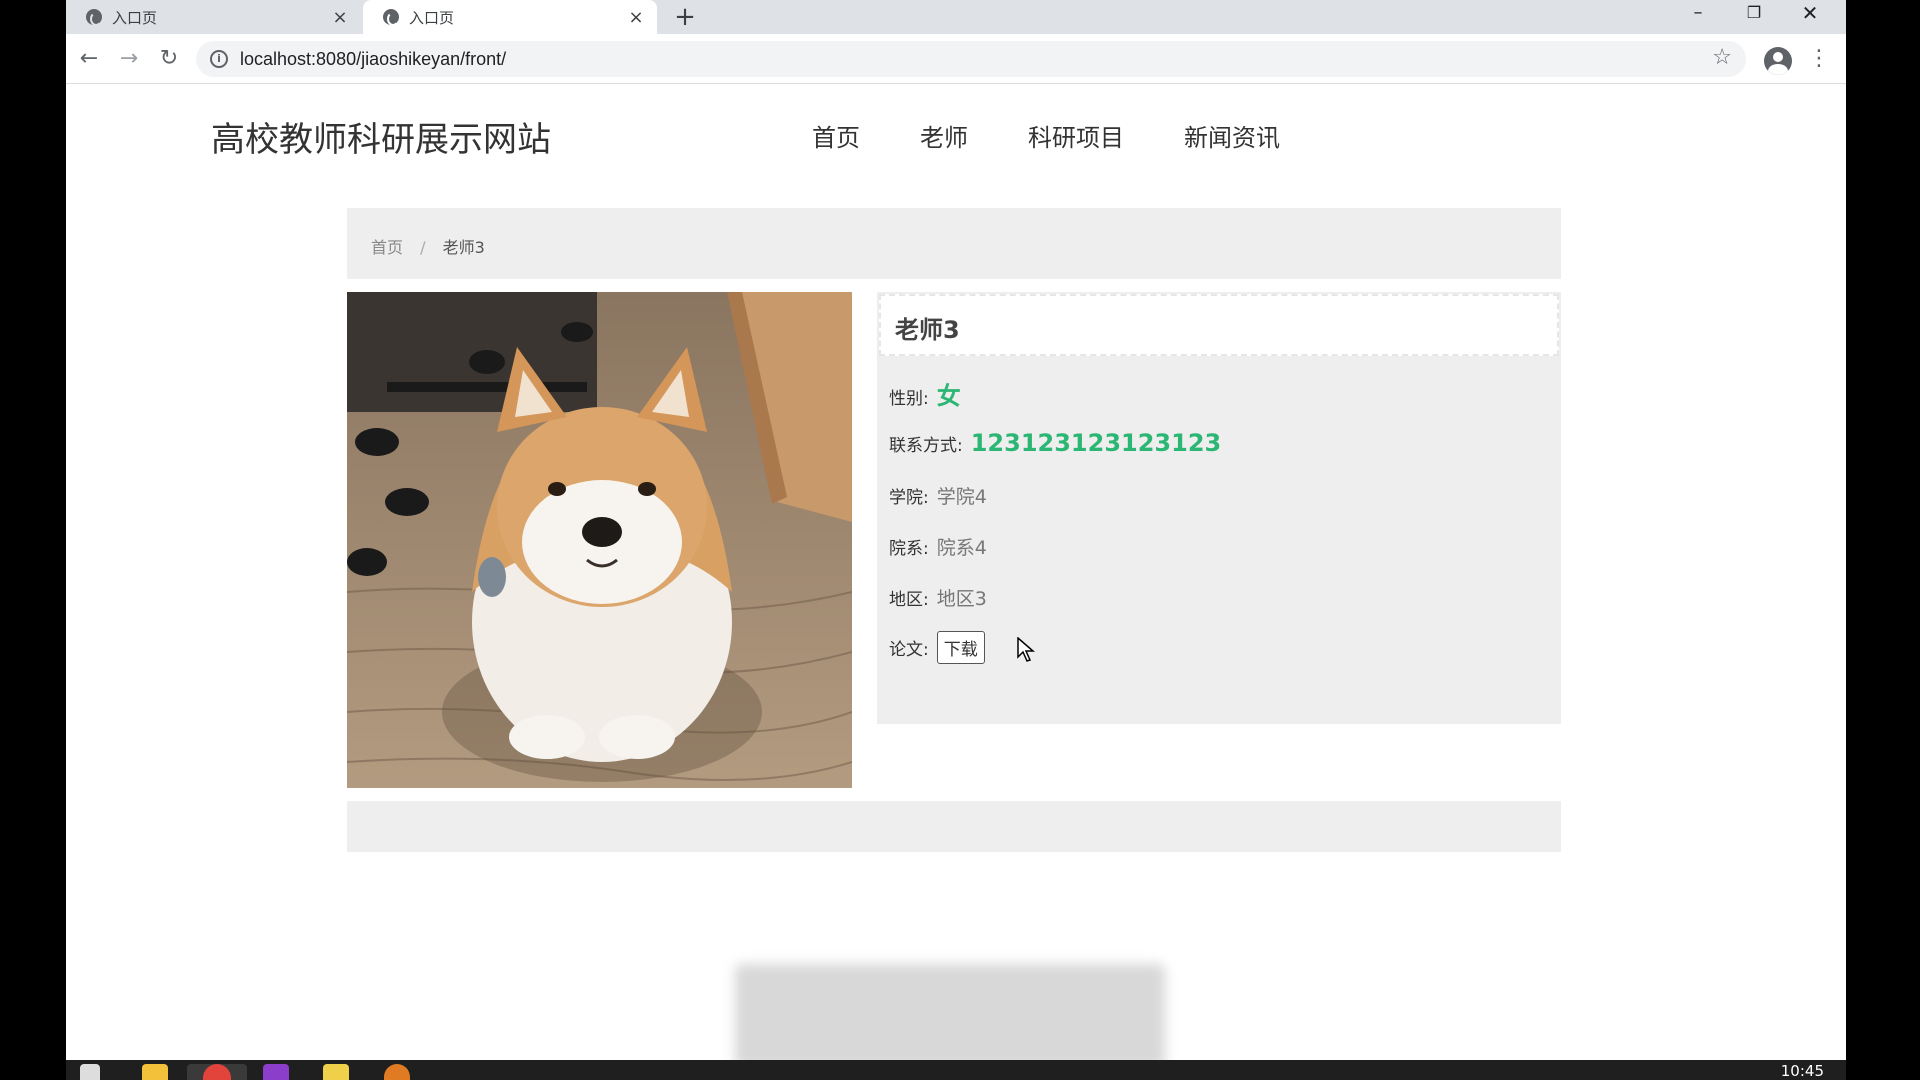 The width and height of the screenshot is (1920, 1080). Describe the element at coordinates (90, 1072) in the screenshot. I see `windows-start-icon` at that location.